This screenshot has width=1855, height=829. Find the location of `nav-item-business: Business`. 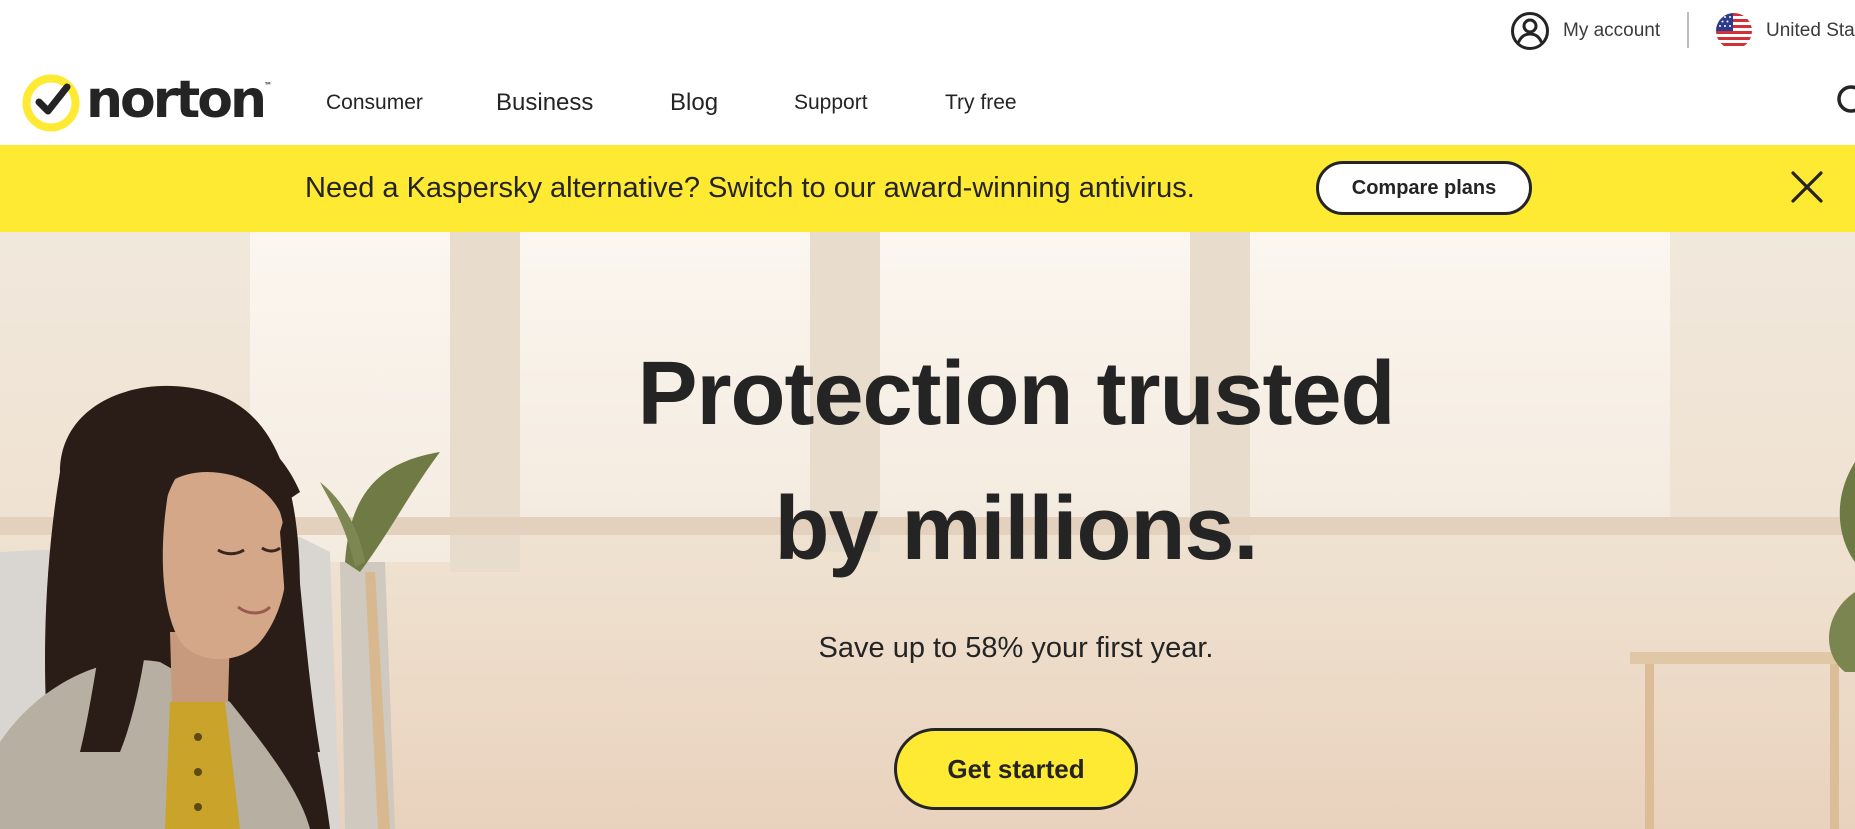

nav-item-business: Business is located at coordinates (544, 102).